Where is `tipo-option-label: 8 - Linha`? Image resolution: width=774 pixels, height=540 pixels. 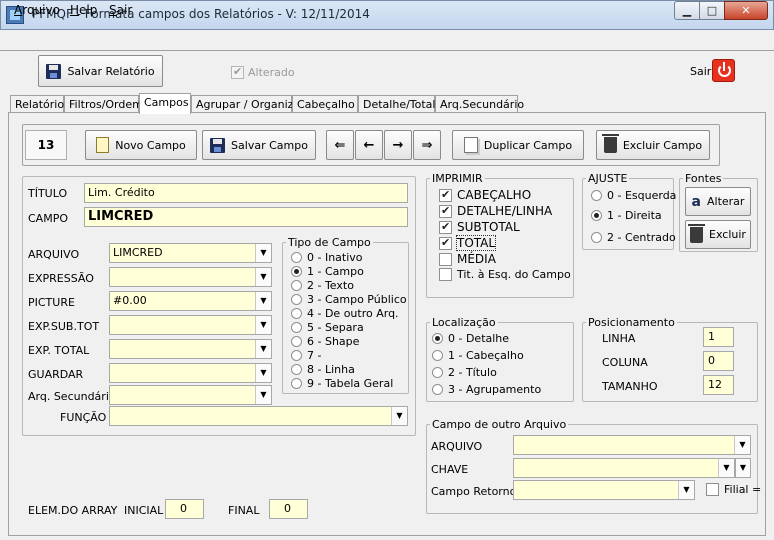
tipo-option-label: 8 - Linha is located at coordinates (331, 369).